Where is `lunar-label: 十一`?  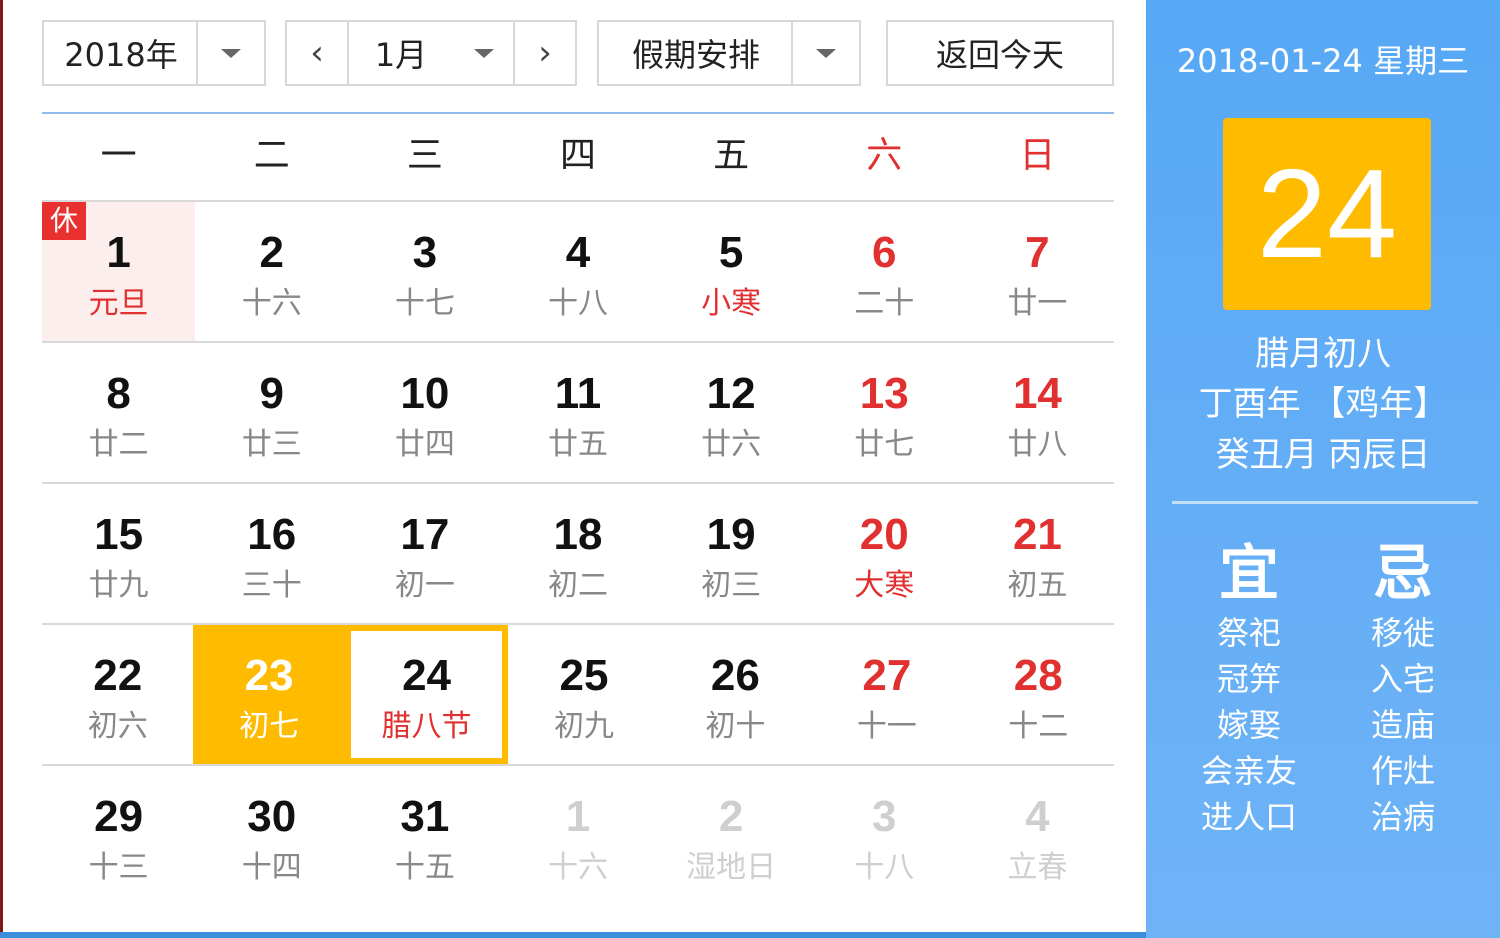
lunar-label: 十一 is located at coordinates (886, 726).